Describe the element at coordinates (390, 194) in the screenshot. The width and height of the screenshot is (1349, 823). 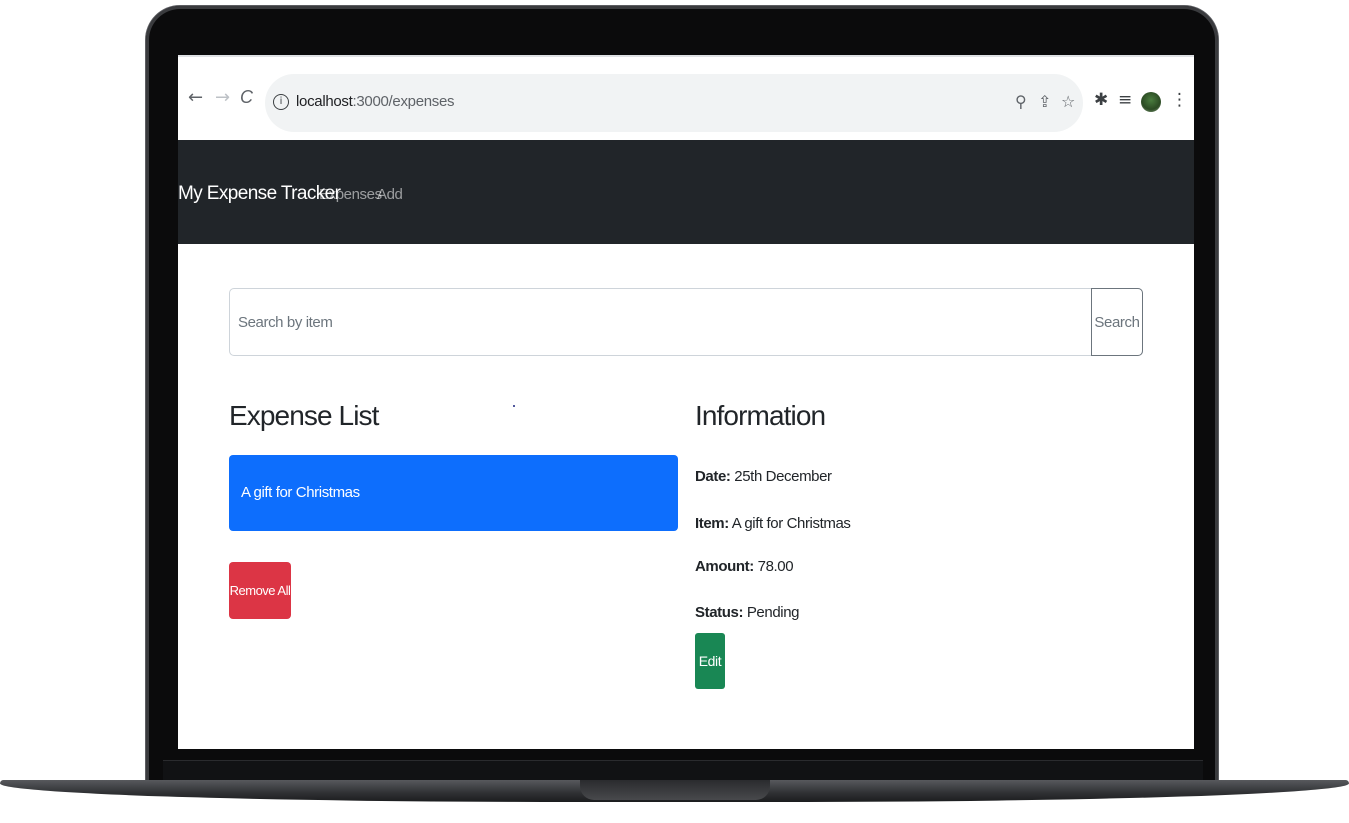
I see `nav-link-add: Add` at that location.